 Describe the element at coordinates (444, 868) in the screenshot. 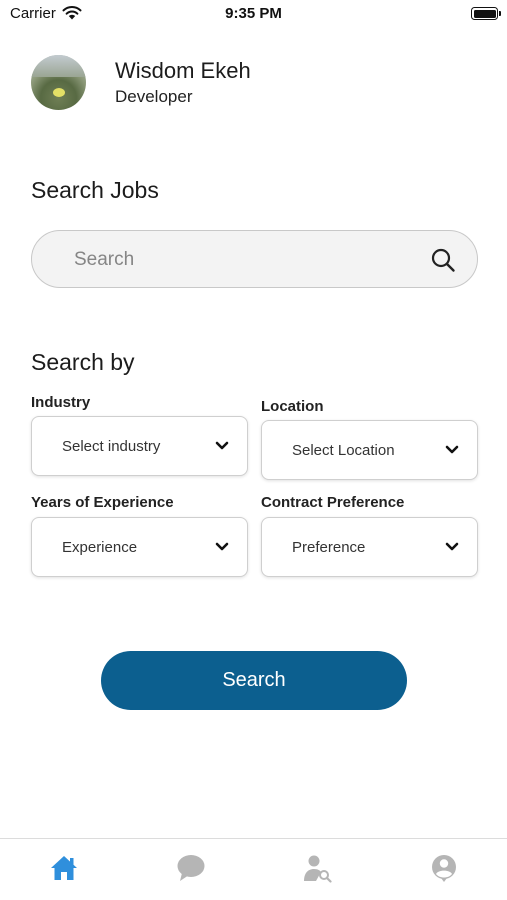

I see `profile-icon` at that location.